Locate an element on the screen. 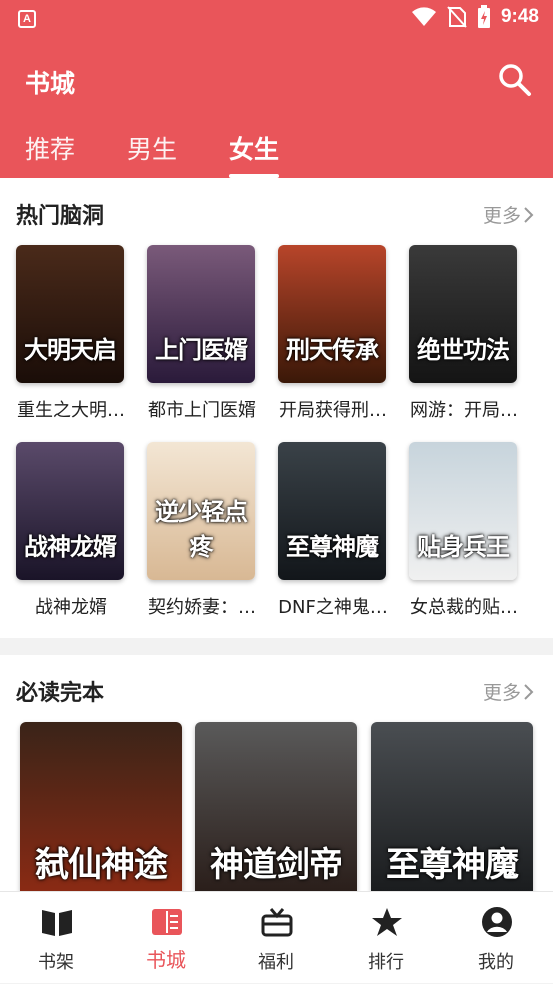 The image size is (553, 984). book-cover: 逆少轻点疼 is located at coordinates (201, 511).